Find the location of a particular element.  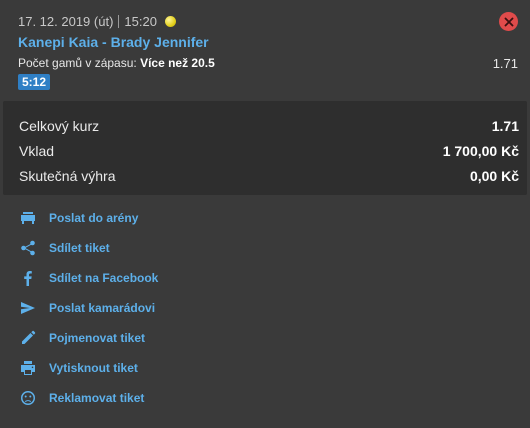

print-ticket-action: Vytisknout tiket is located at coordinates (265, 368).